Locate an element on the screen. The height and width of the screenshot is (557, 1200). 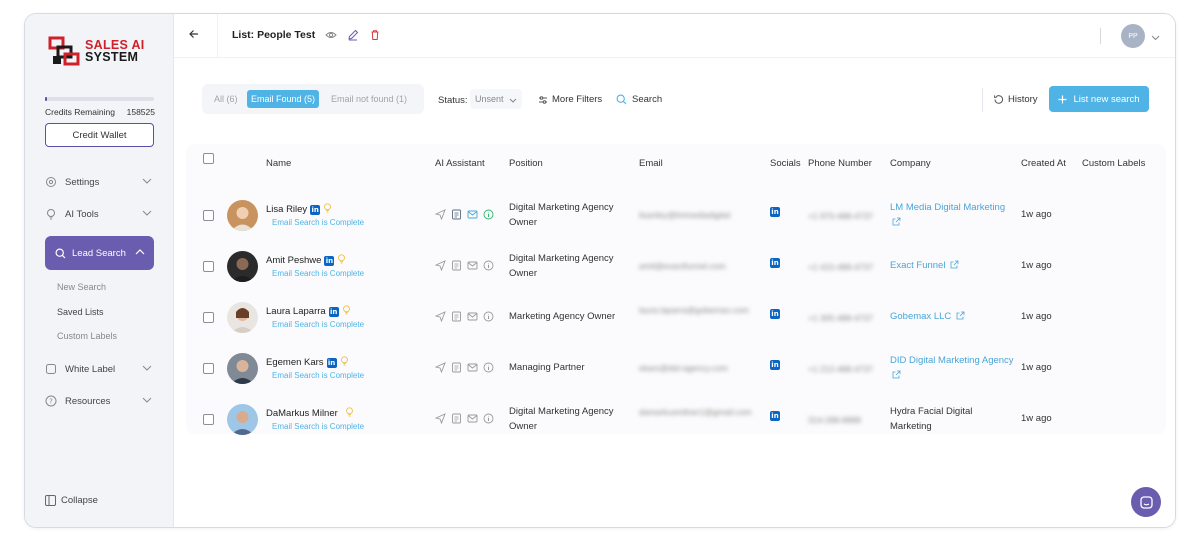
sidebar-item-white-label: White Label is located at coordinates (99, 369).